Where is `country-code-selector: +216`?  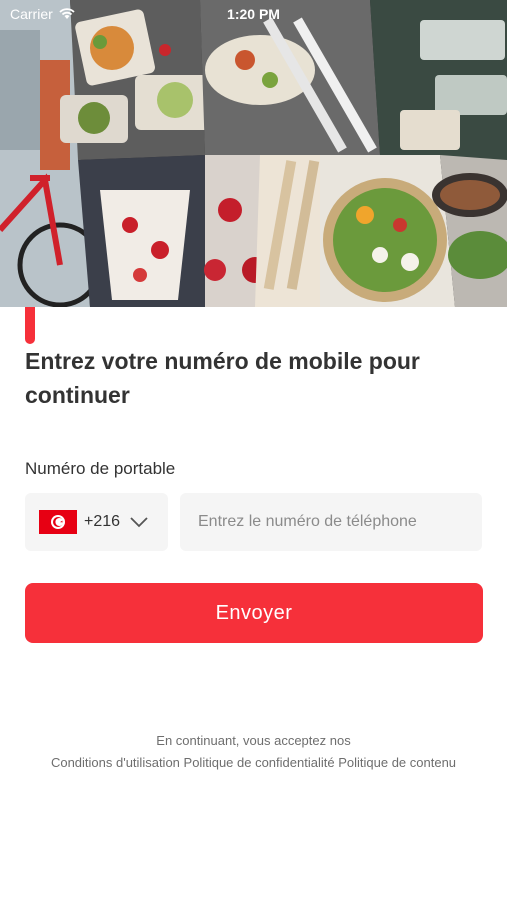 country-code-selector: +216 is located at coordinates (96, 522).